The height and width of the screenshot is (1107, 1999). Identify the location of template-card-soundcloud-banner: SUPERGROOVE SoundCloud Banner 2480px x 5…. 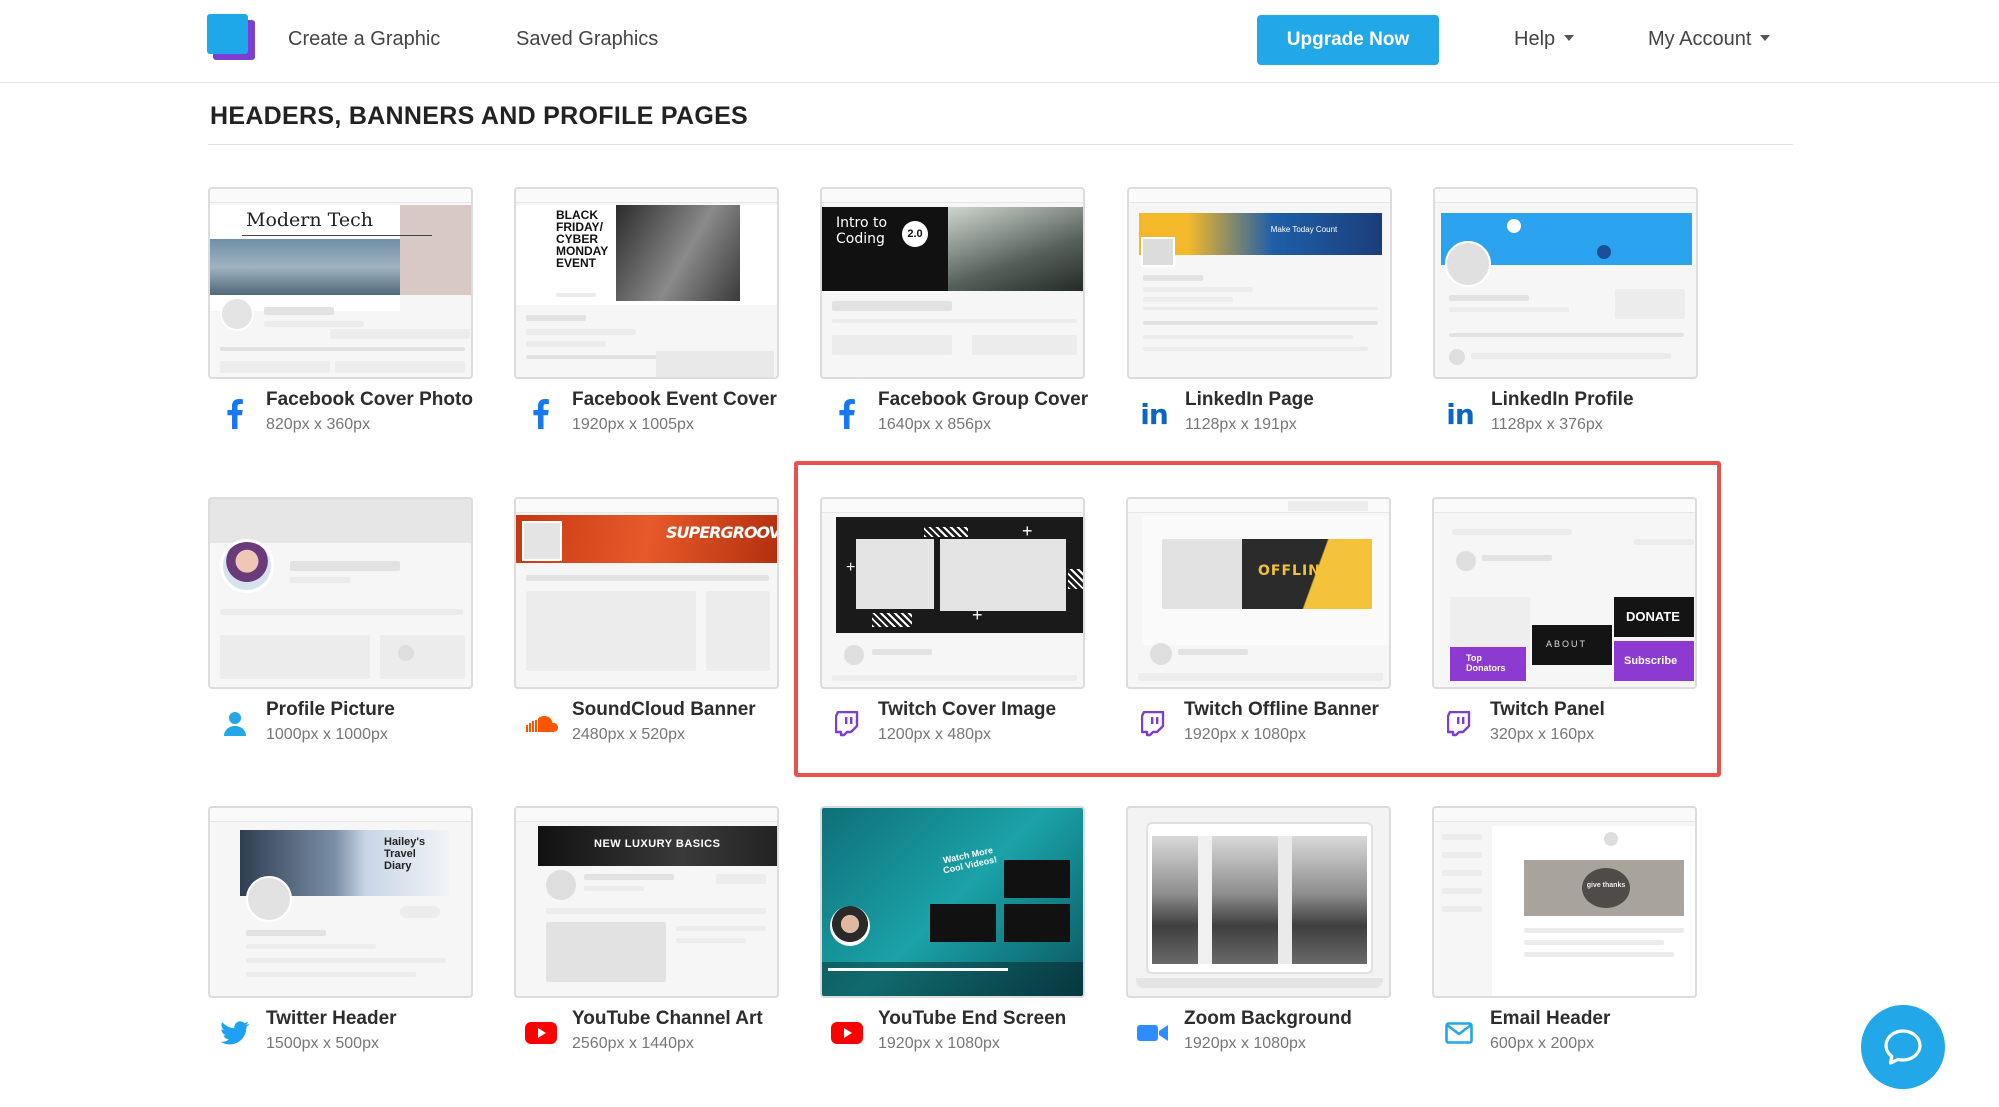
(646, 622).